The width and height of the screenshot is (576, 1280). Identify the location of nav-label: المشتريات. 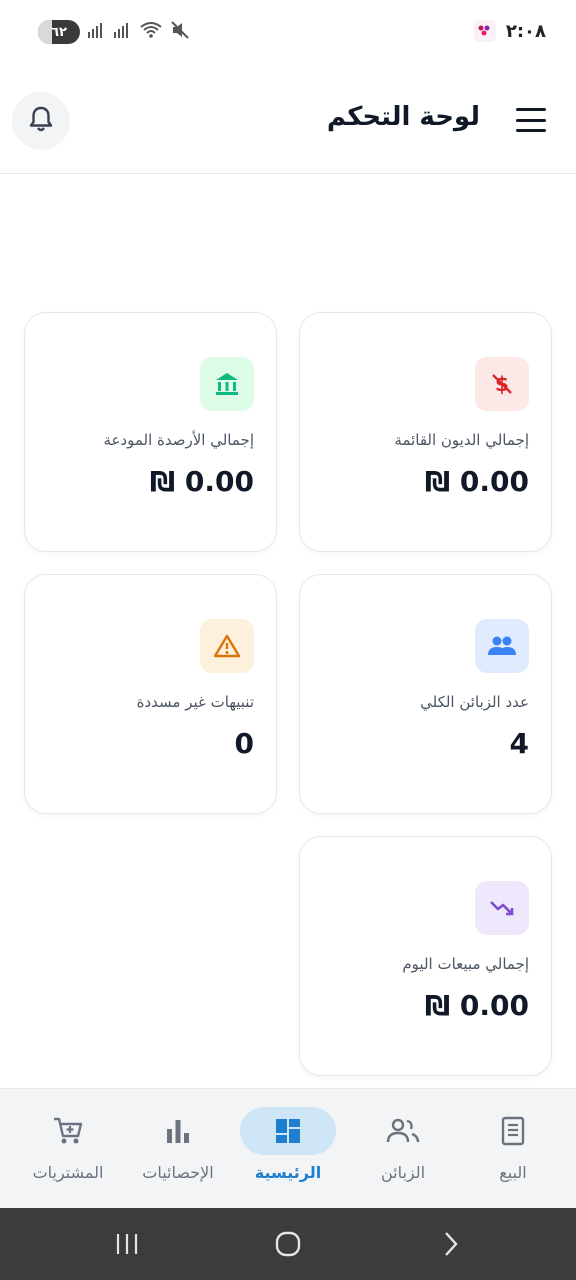
(68, 1172).